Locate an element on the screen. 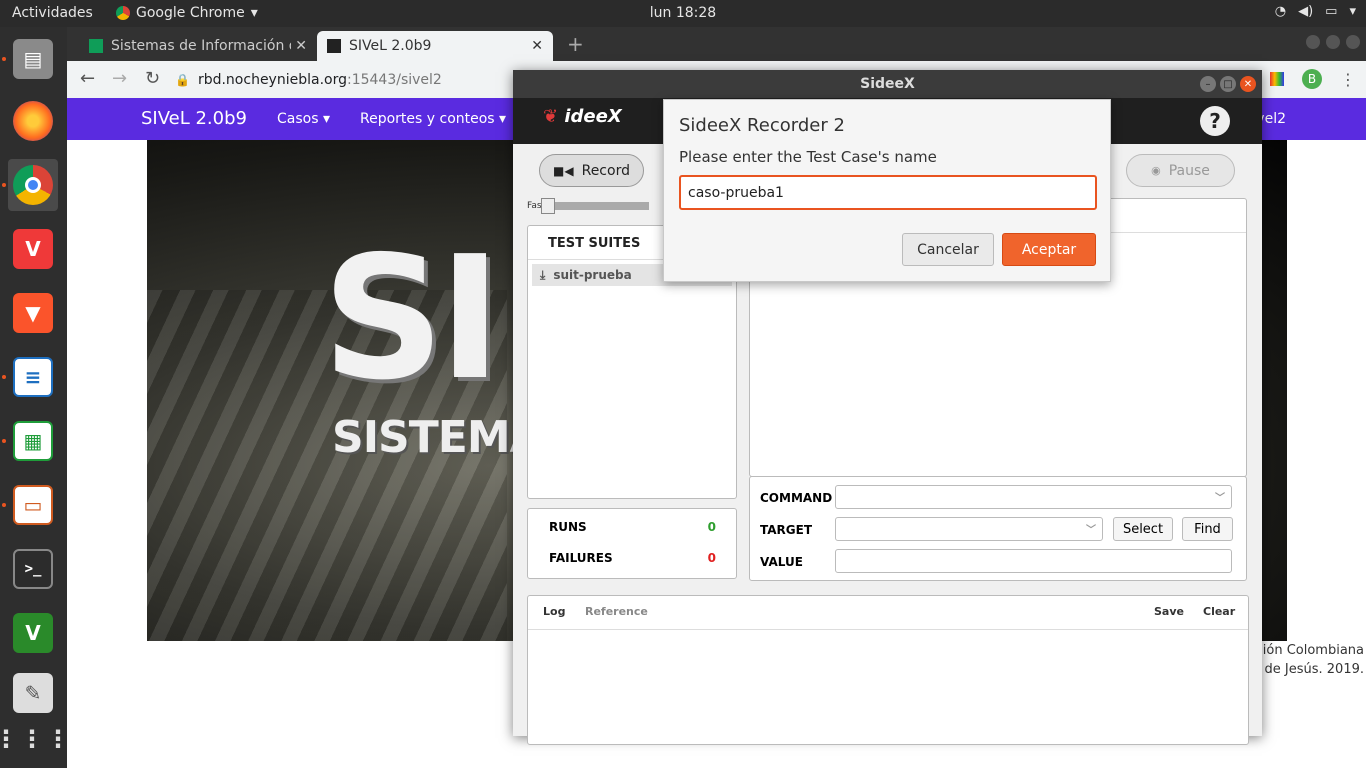 This screenshot has width=1366, height=768. chrome-toolbar-right: B ⋮ is located at coordinates (1313, 79).